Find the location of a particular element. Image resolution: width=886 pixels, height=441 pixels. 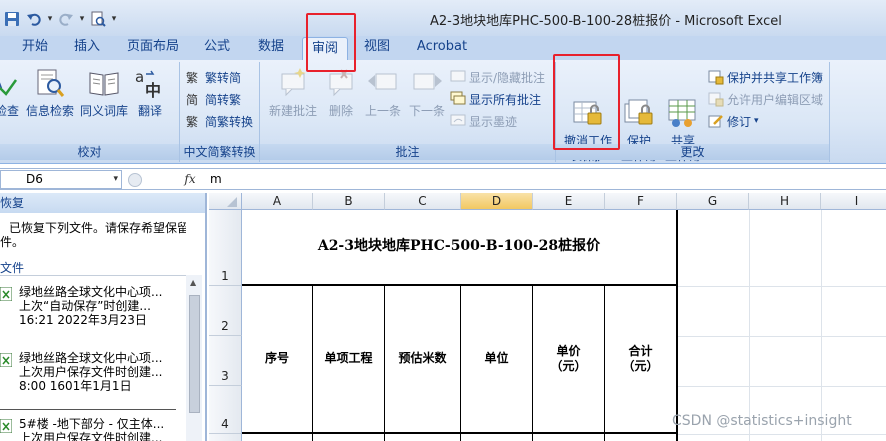

redo-icon is located at coordinates (66, 19).